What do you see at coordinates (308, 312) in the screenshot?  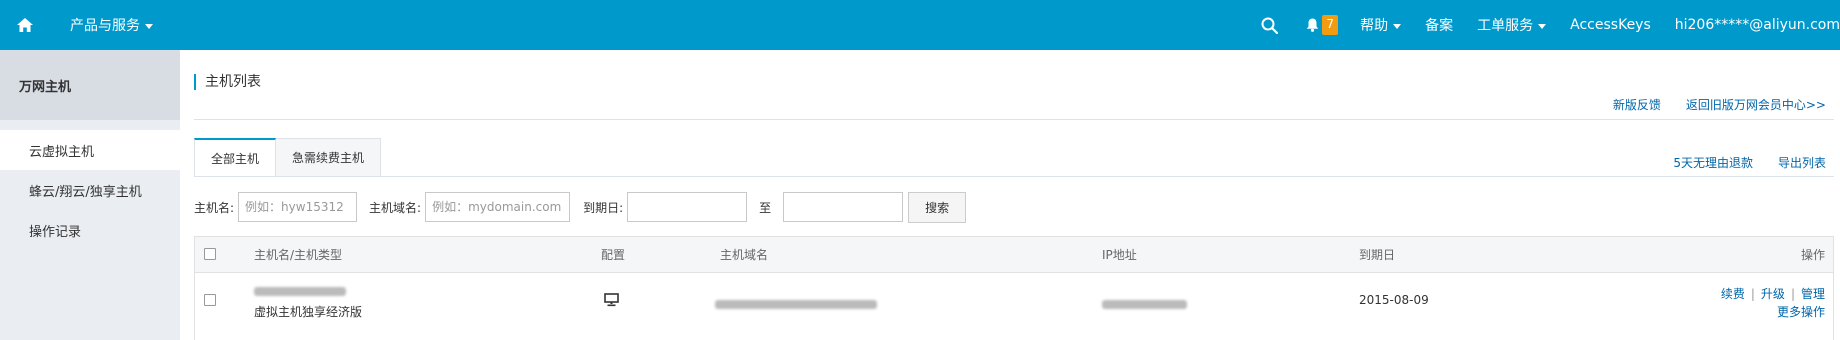 I see `host-type: 虚拟主机独享经济版` at bounding box center [308, 312].